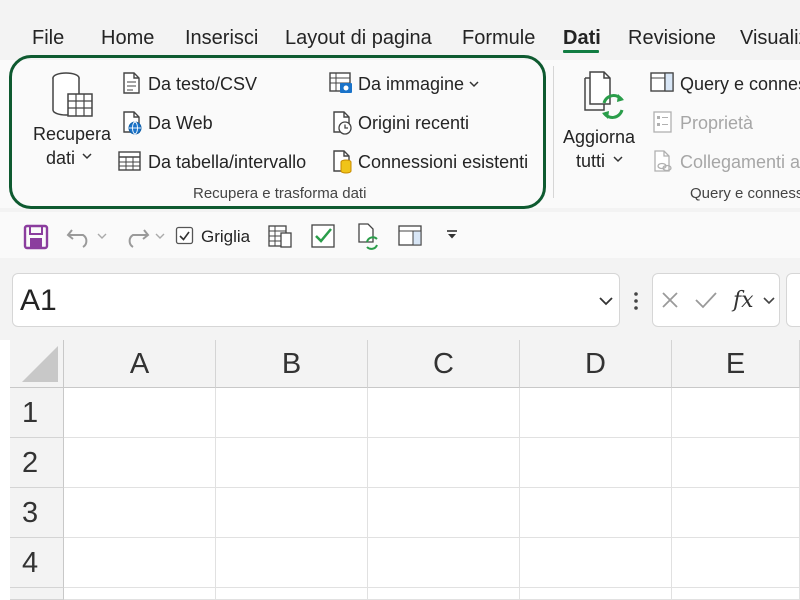  What do you see at coordinates (316, 300) in the screenshot?
I see `name-box` at bounding box center [316, 300].